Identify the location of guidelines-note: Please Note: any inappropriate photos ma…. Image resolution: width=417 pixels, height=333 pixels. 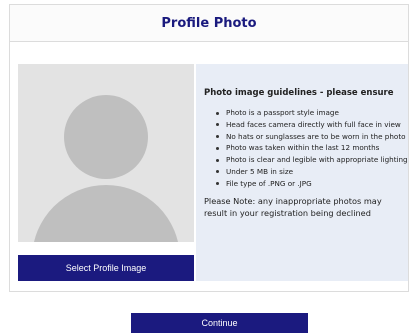
(293, 206).